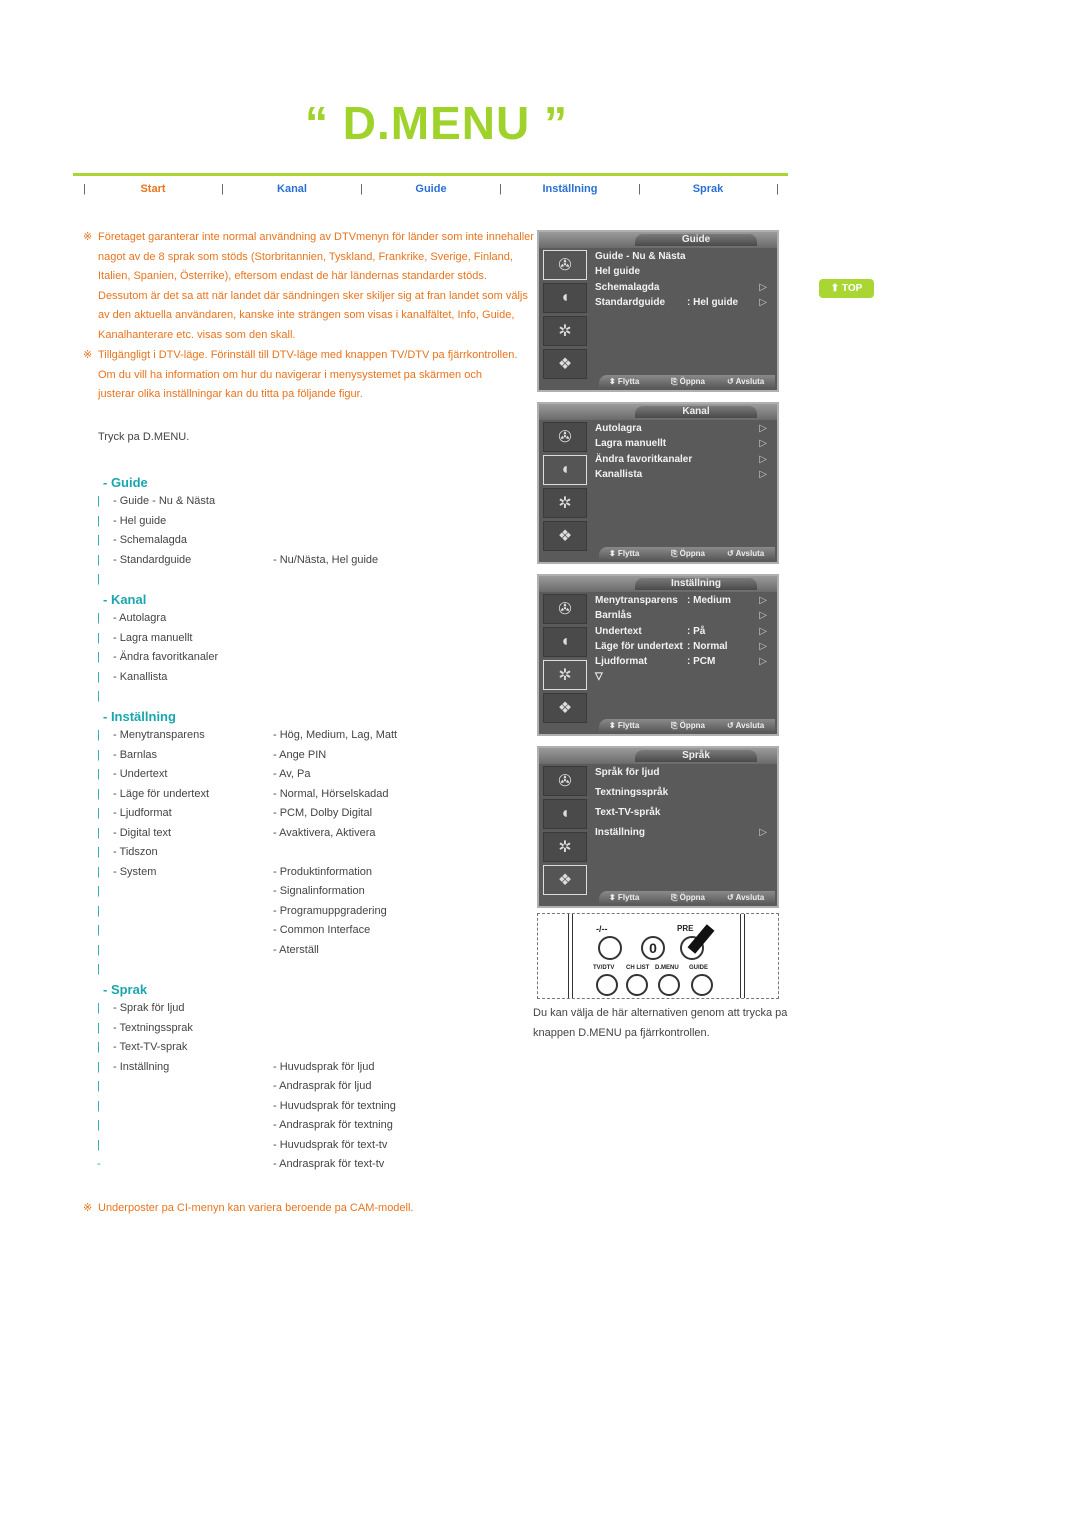  What do you see at coordinates (669, 985) in the screenshot?
I see `remote-dmenu-button` at bounding box center [669, 985].